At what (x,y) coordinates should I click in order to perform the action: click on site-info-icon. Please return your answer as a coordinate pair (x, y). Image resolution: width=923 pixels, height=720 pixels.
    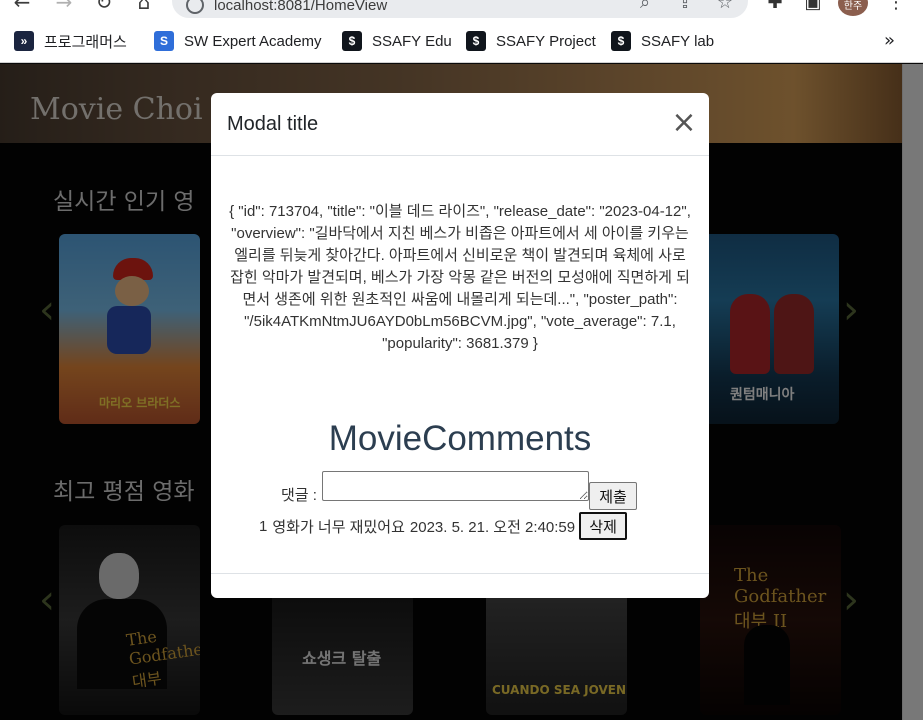
    Looking at the image, I should click on (195, 7).